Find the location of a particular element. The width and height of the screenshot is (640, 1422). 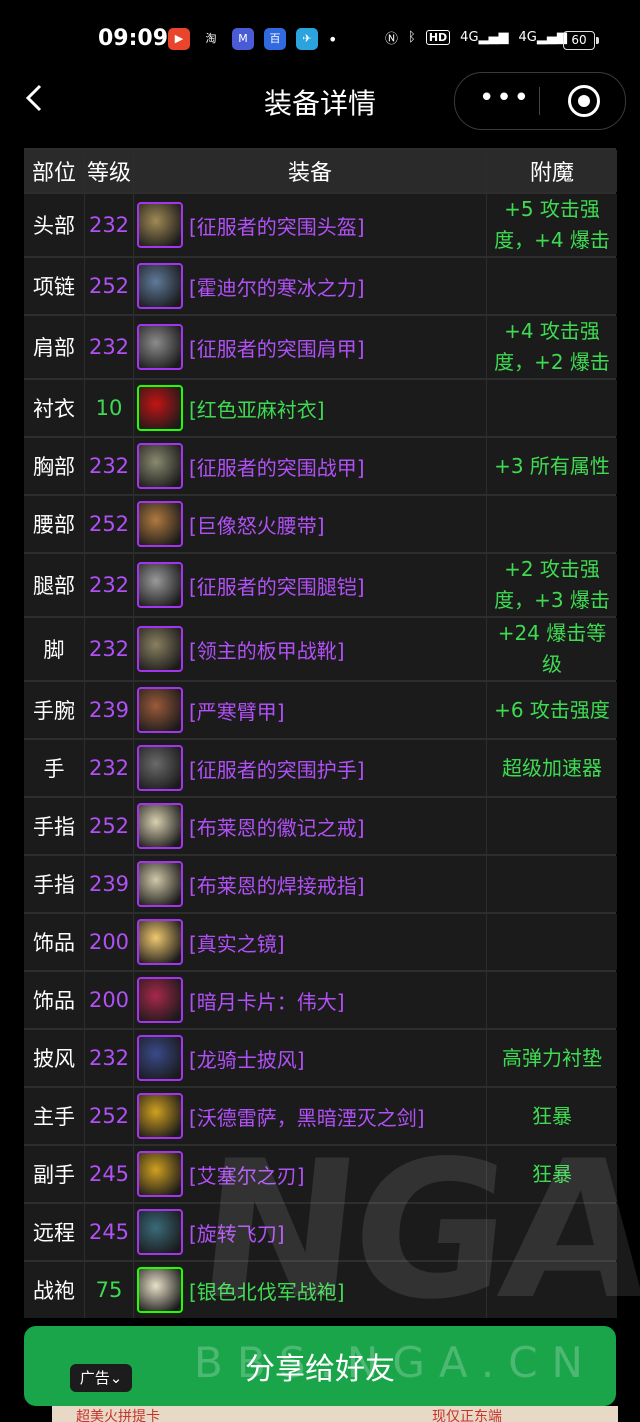

table-row: 披风 232 [龙骑士披风] 高弹力衬垫 is located at coordinates (320, 1057).